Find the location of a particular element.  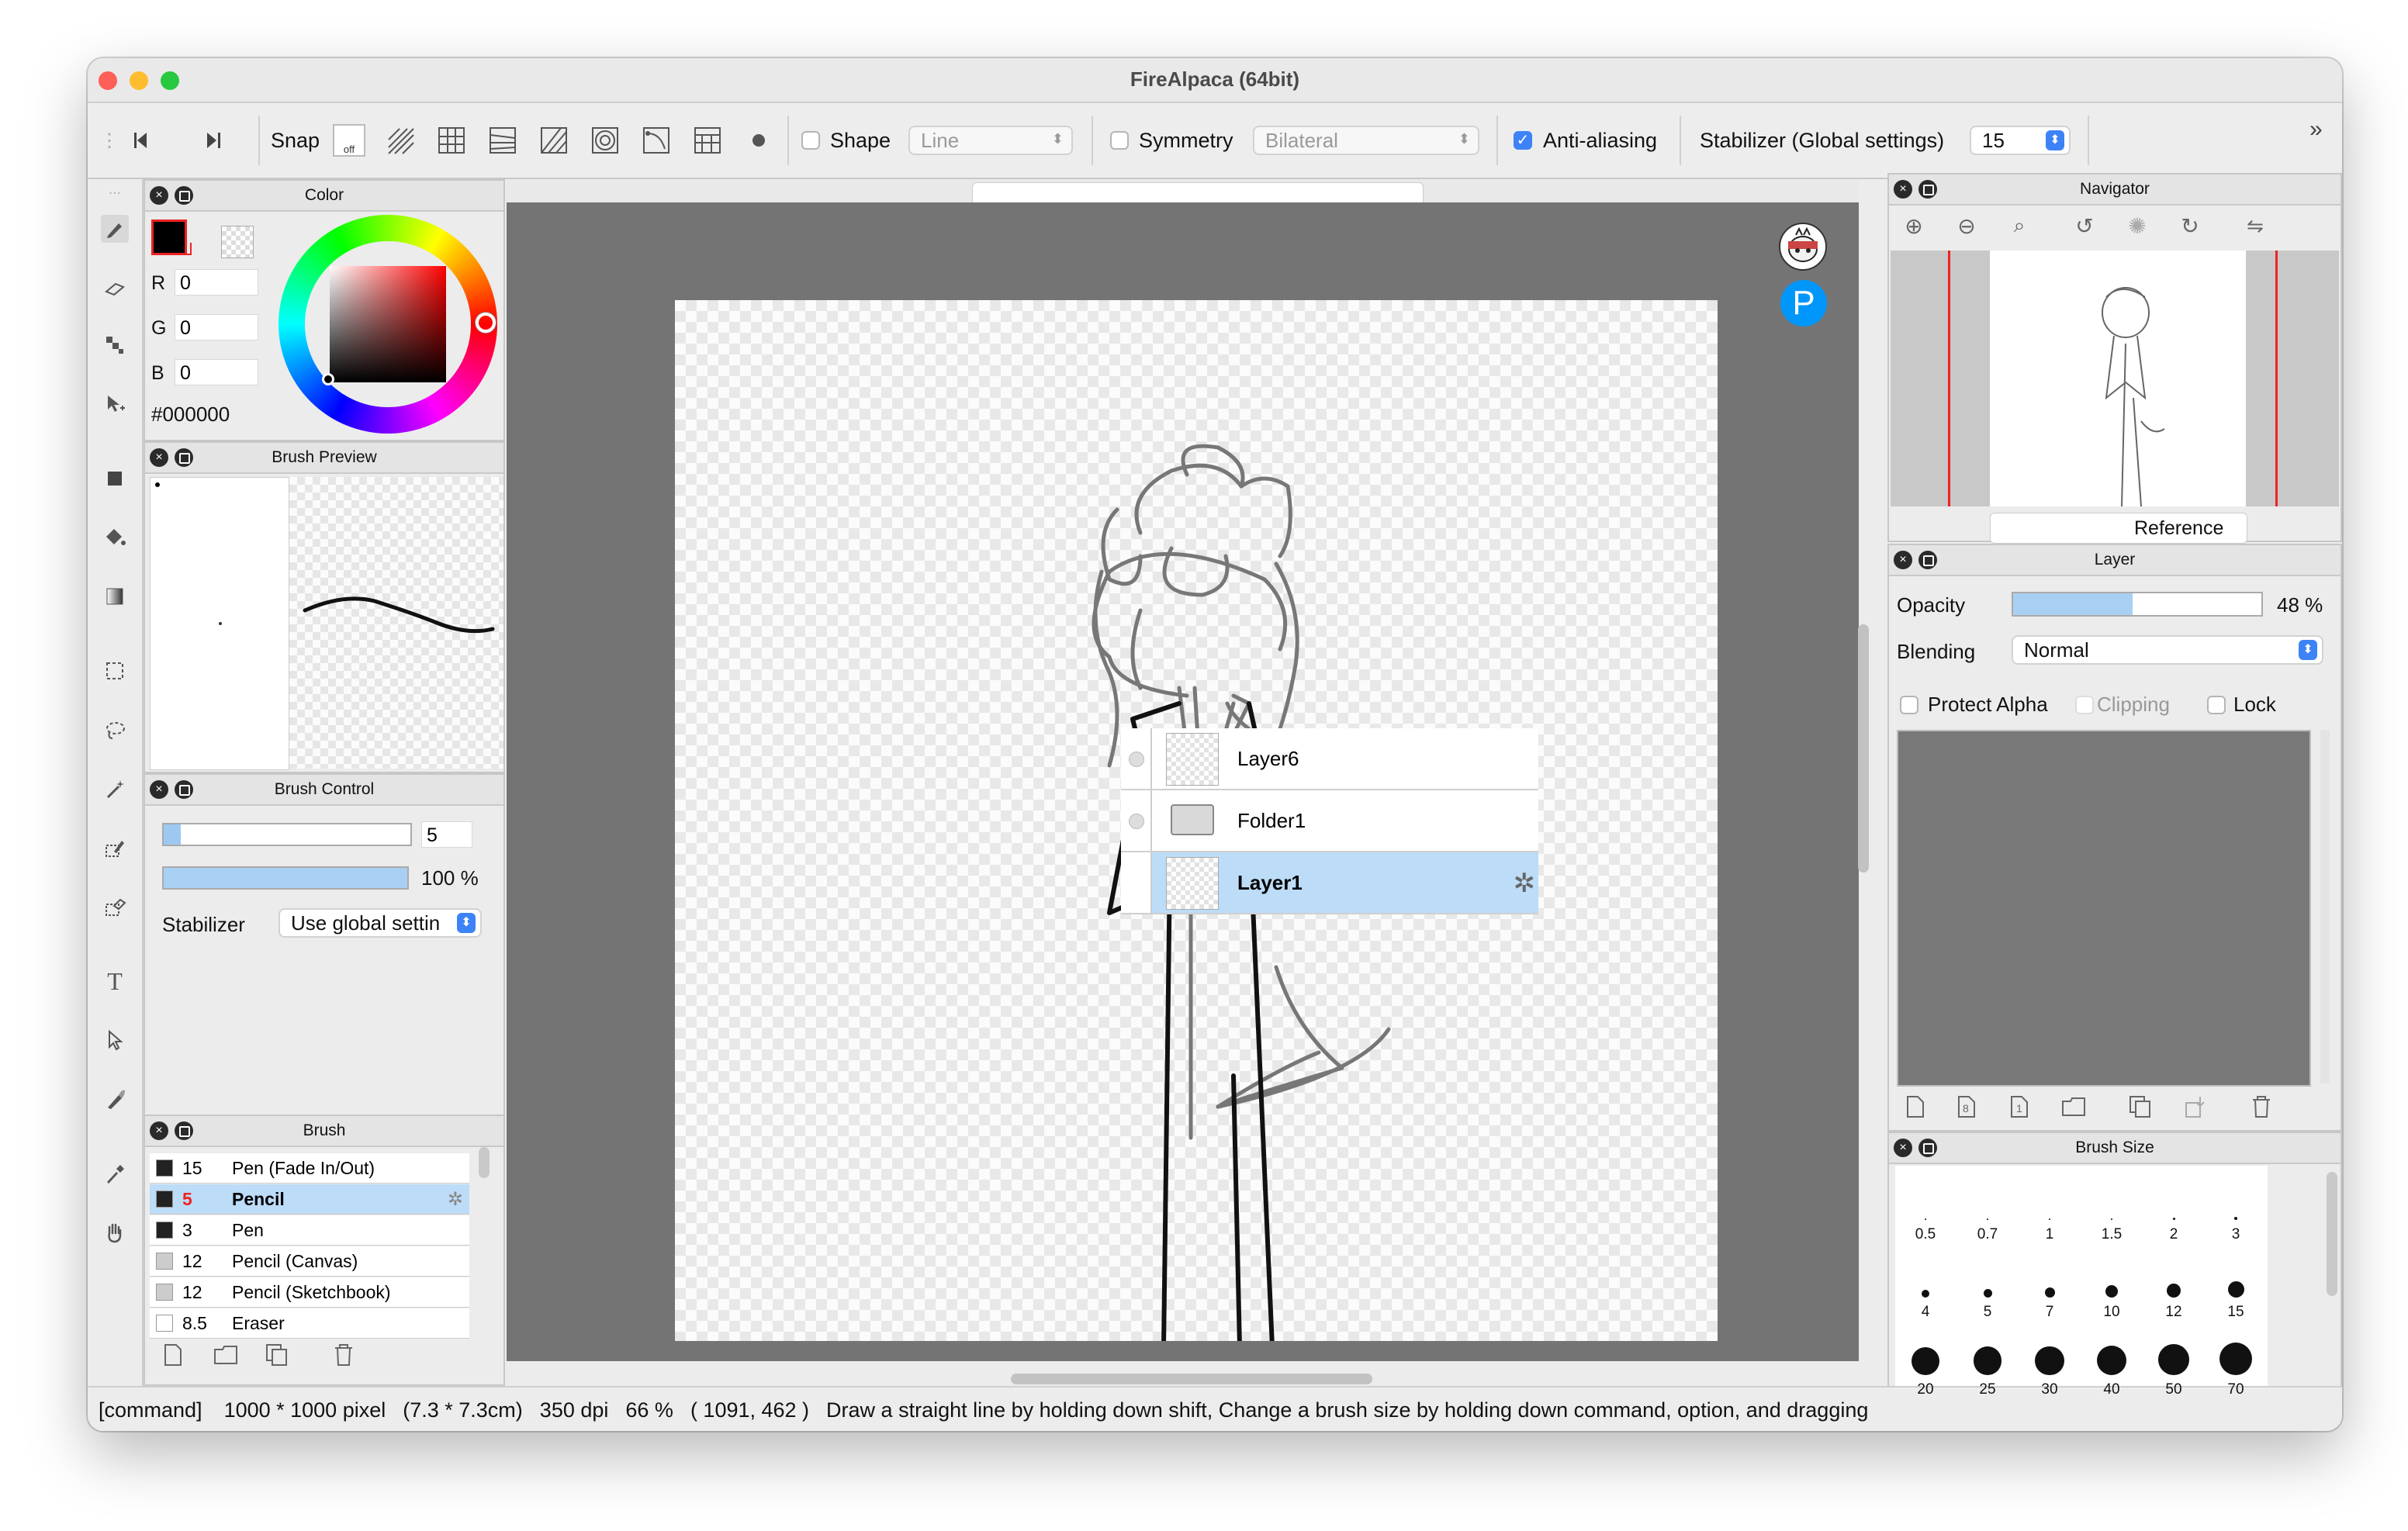

add-brush-button is located at coordinates (173, 1354).